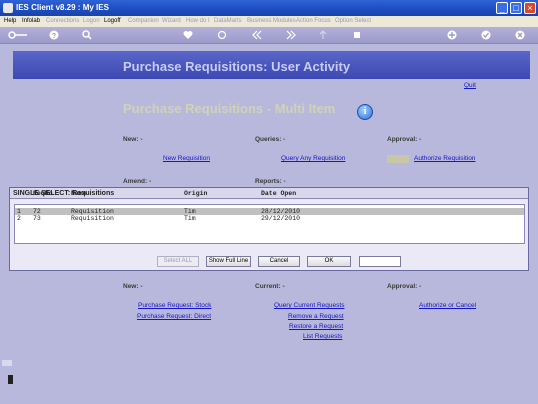 This screenshot has height=404, width=538. Describe the element at coordinates (470, 85) in the screenshot. I see `quit-link: Quit` at that location.